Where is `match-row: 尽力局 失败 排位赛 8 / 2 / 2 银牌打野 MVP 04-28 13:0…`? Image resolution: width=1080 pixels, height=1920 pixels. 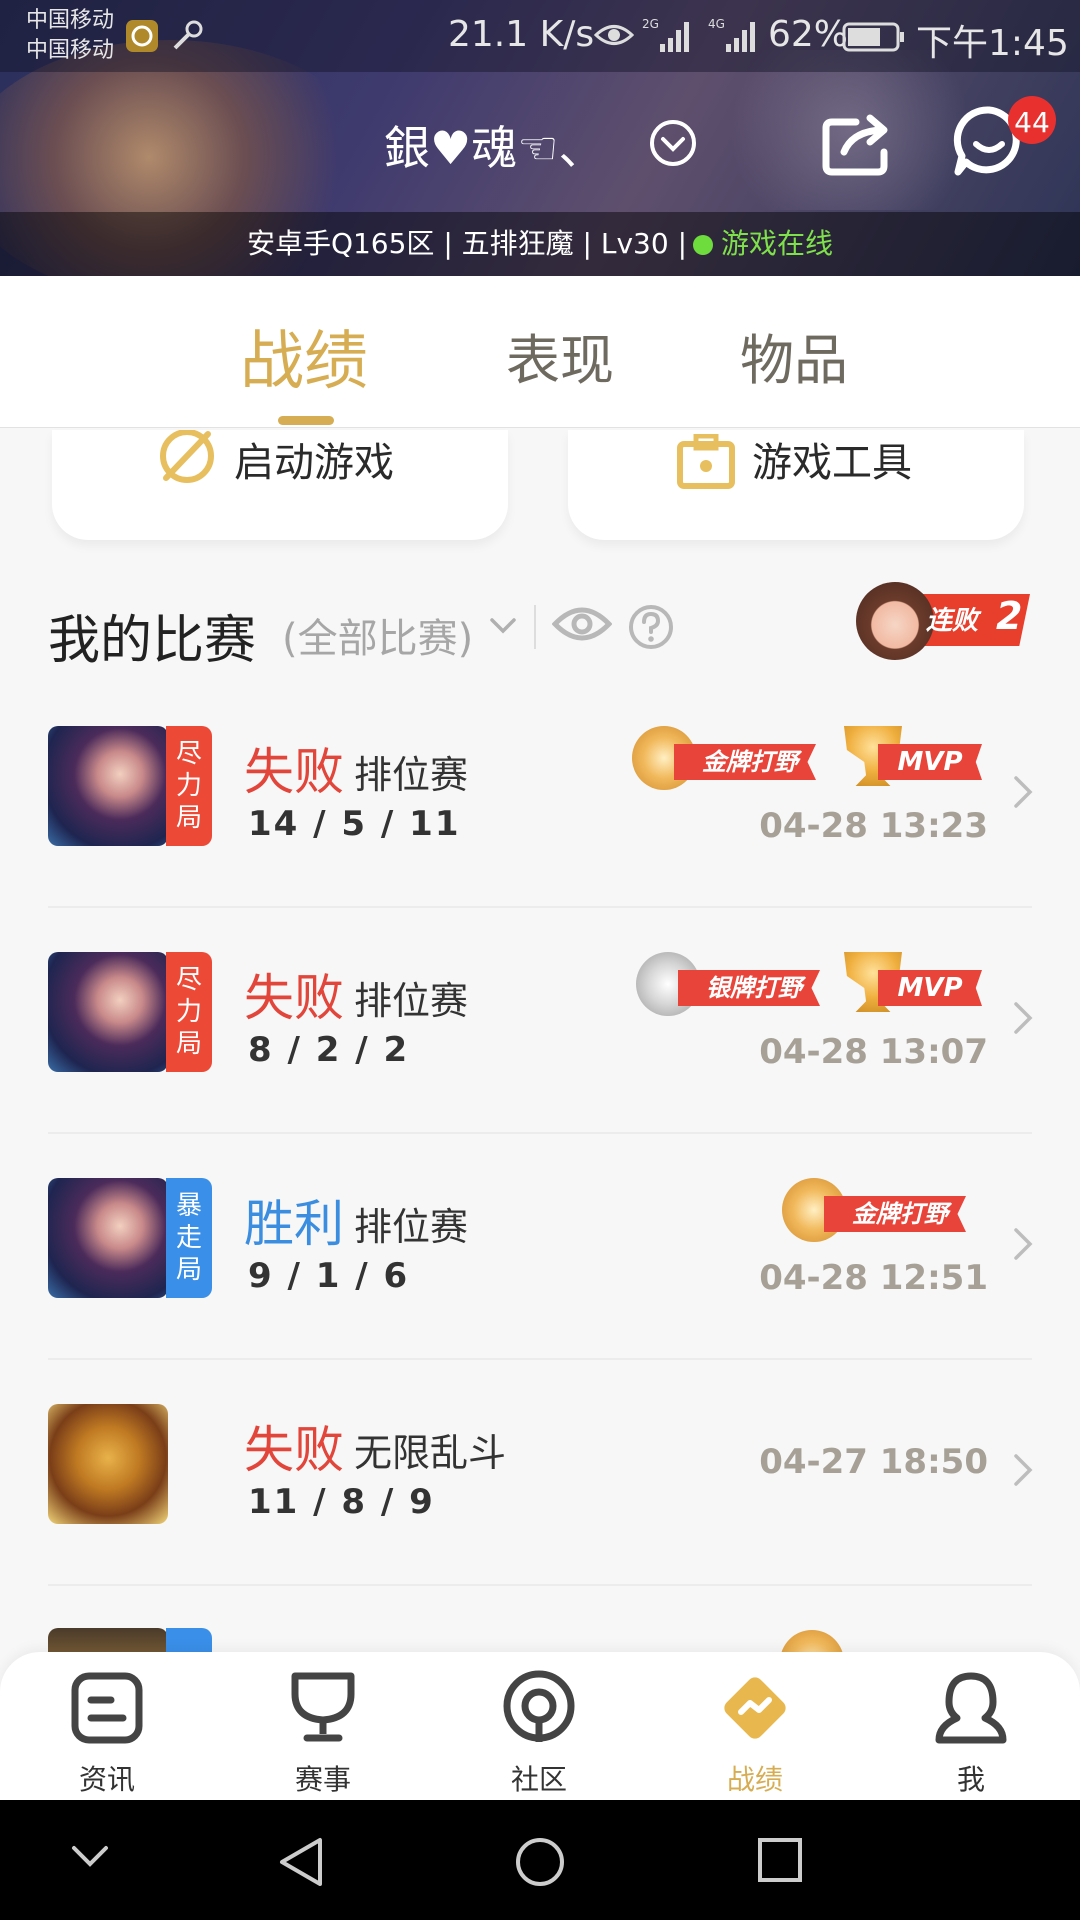
match-row: 尽力局 失败 排位赛 8 / 2 / 2 银牌打野 MVP 04-28 13:0… is located at coordinates (540, 1021).